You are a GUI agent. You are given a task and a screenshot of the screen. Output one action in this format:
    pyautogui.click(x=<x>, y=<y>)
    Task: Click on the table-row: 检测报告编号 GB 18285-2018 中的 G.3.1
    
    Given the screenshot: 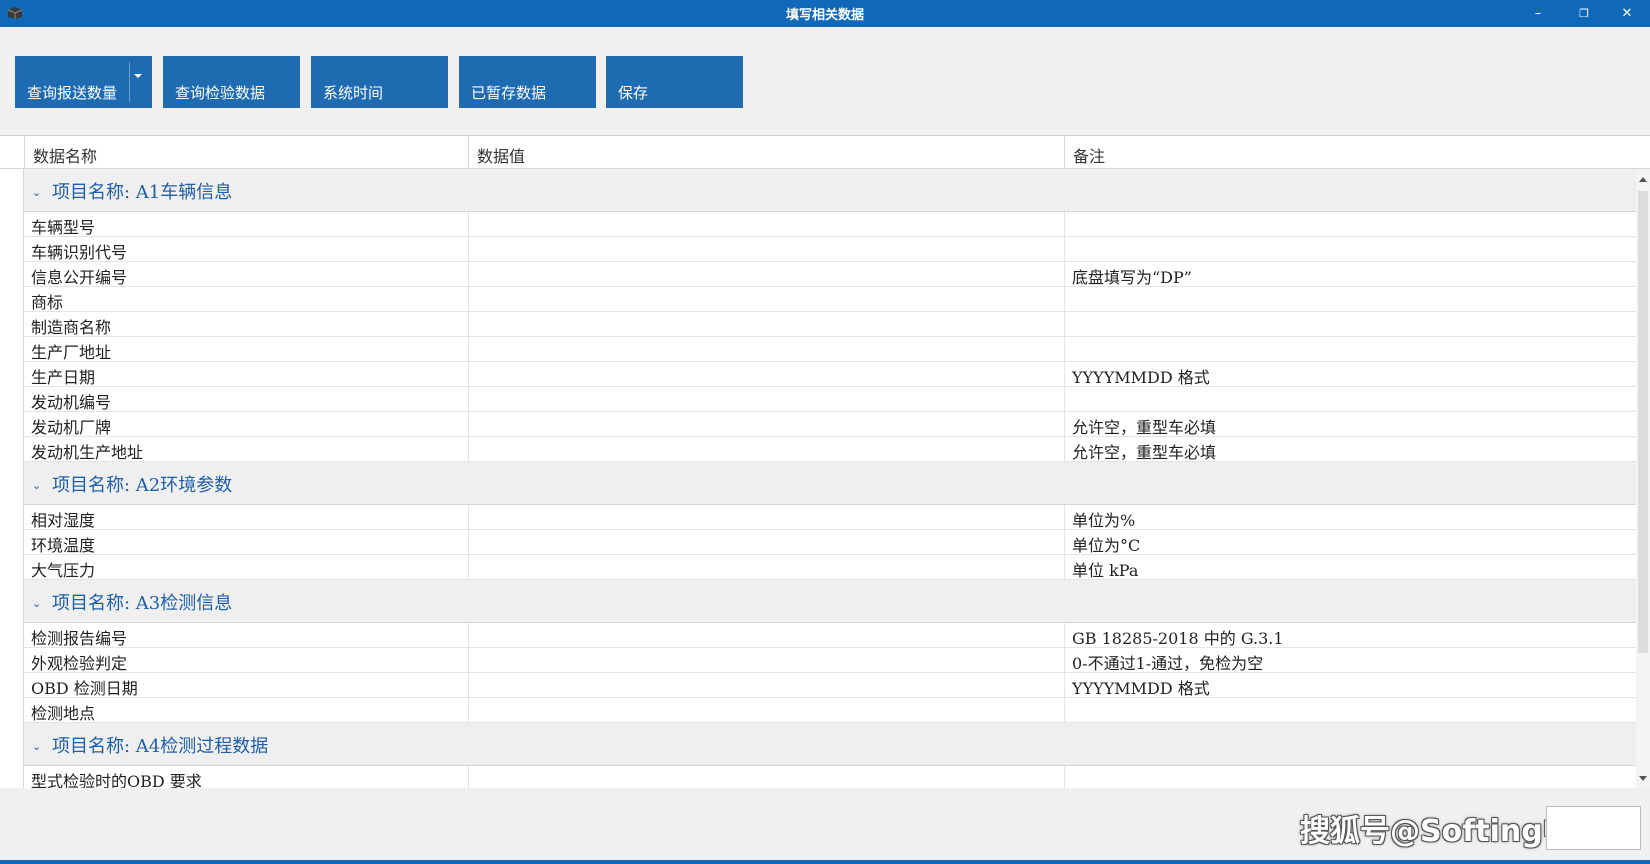 What is the action you would take?
    pyautogui.click(x=830, y=635)
    